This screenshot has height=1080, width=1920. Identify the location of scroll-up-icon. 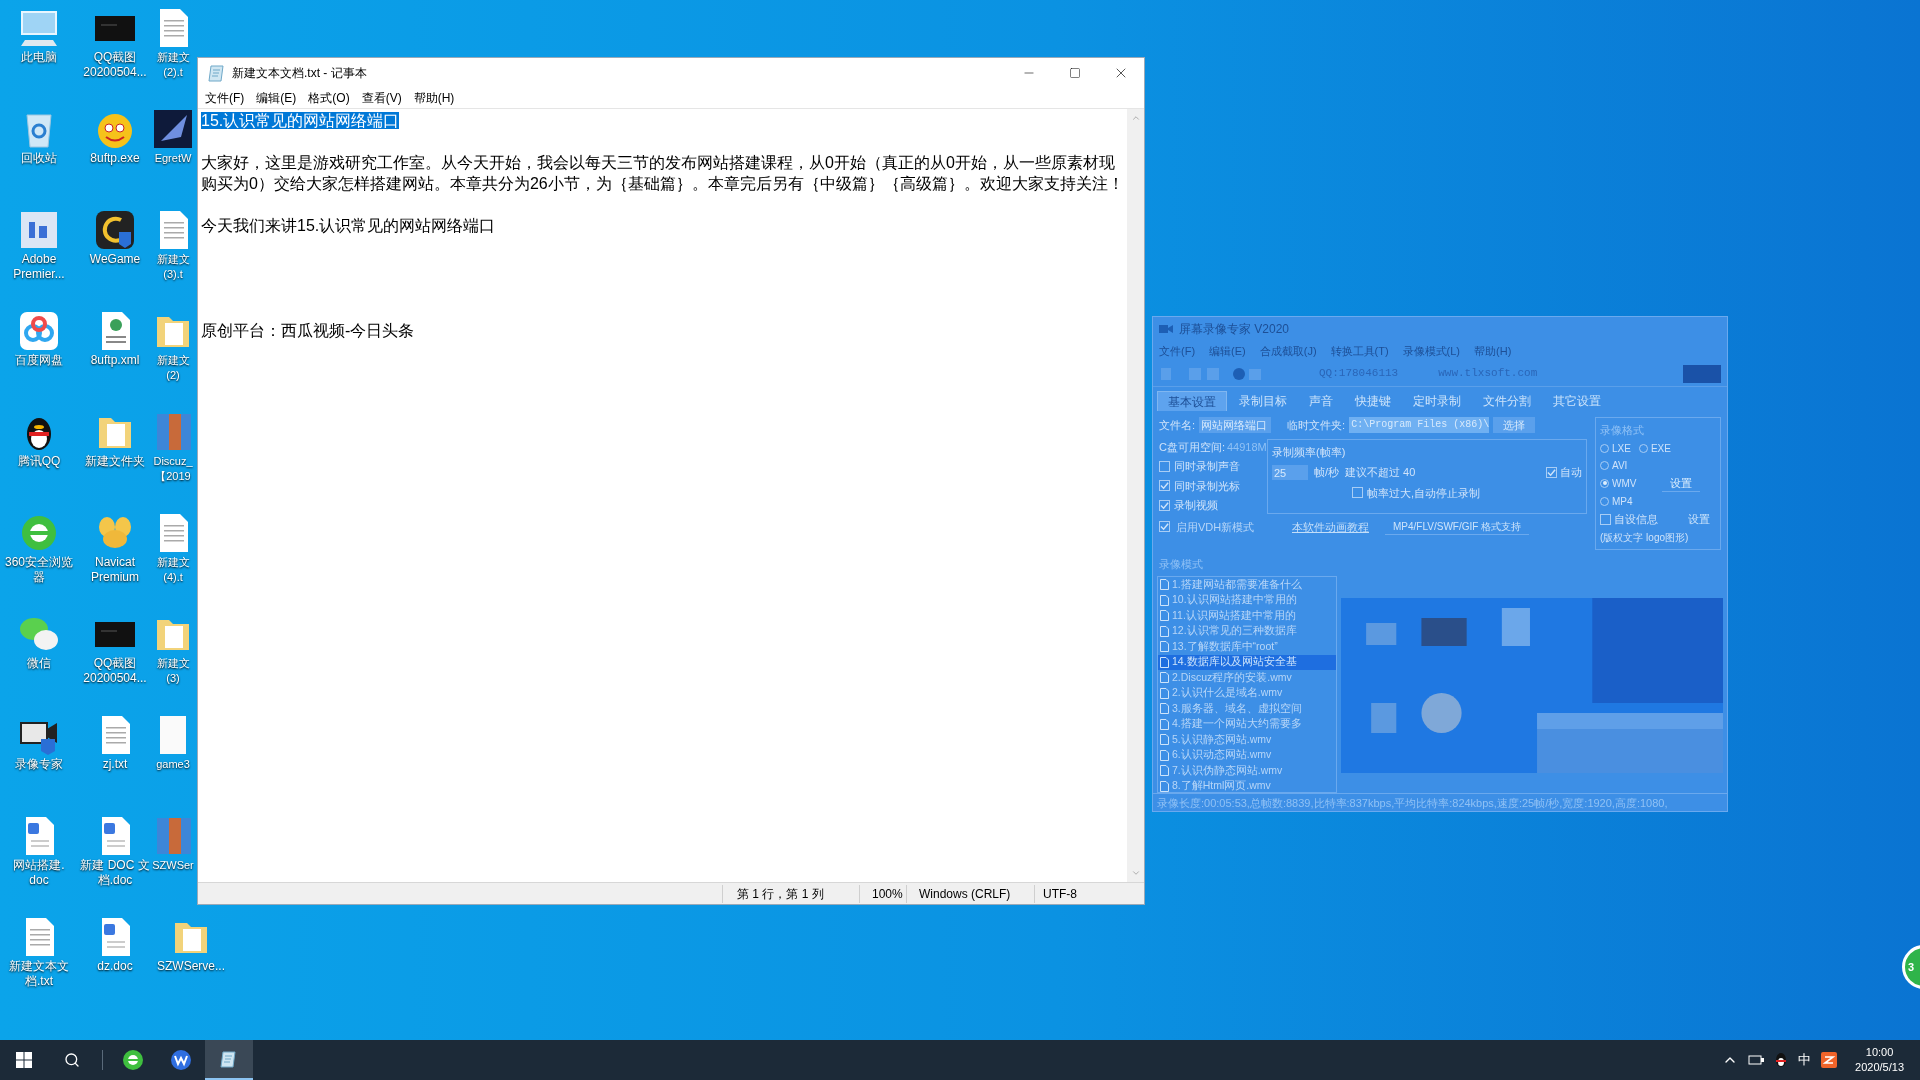
(1135, 118).